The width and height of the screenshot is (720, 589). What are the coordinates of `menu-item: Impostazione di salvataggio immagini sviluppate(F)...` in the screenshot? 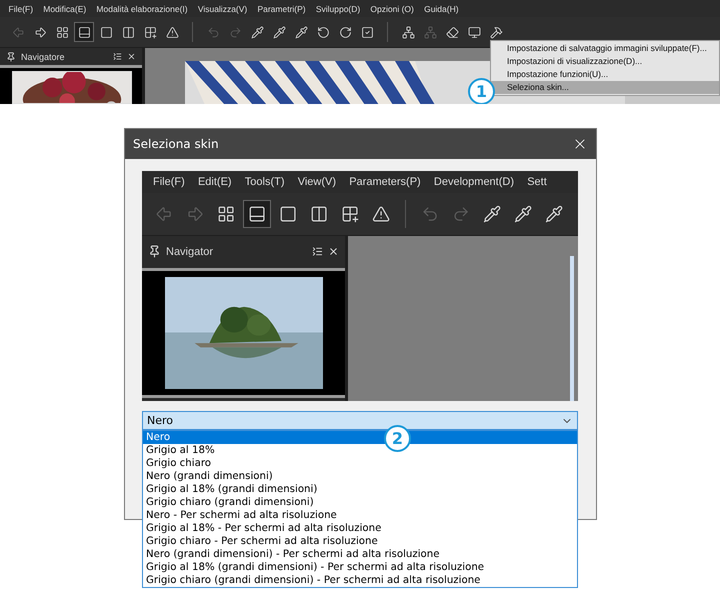 It's located at (605, 48).